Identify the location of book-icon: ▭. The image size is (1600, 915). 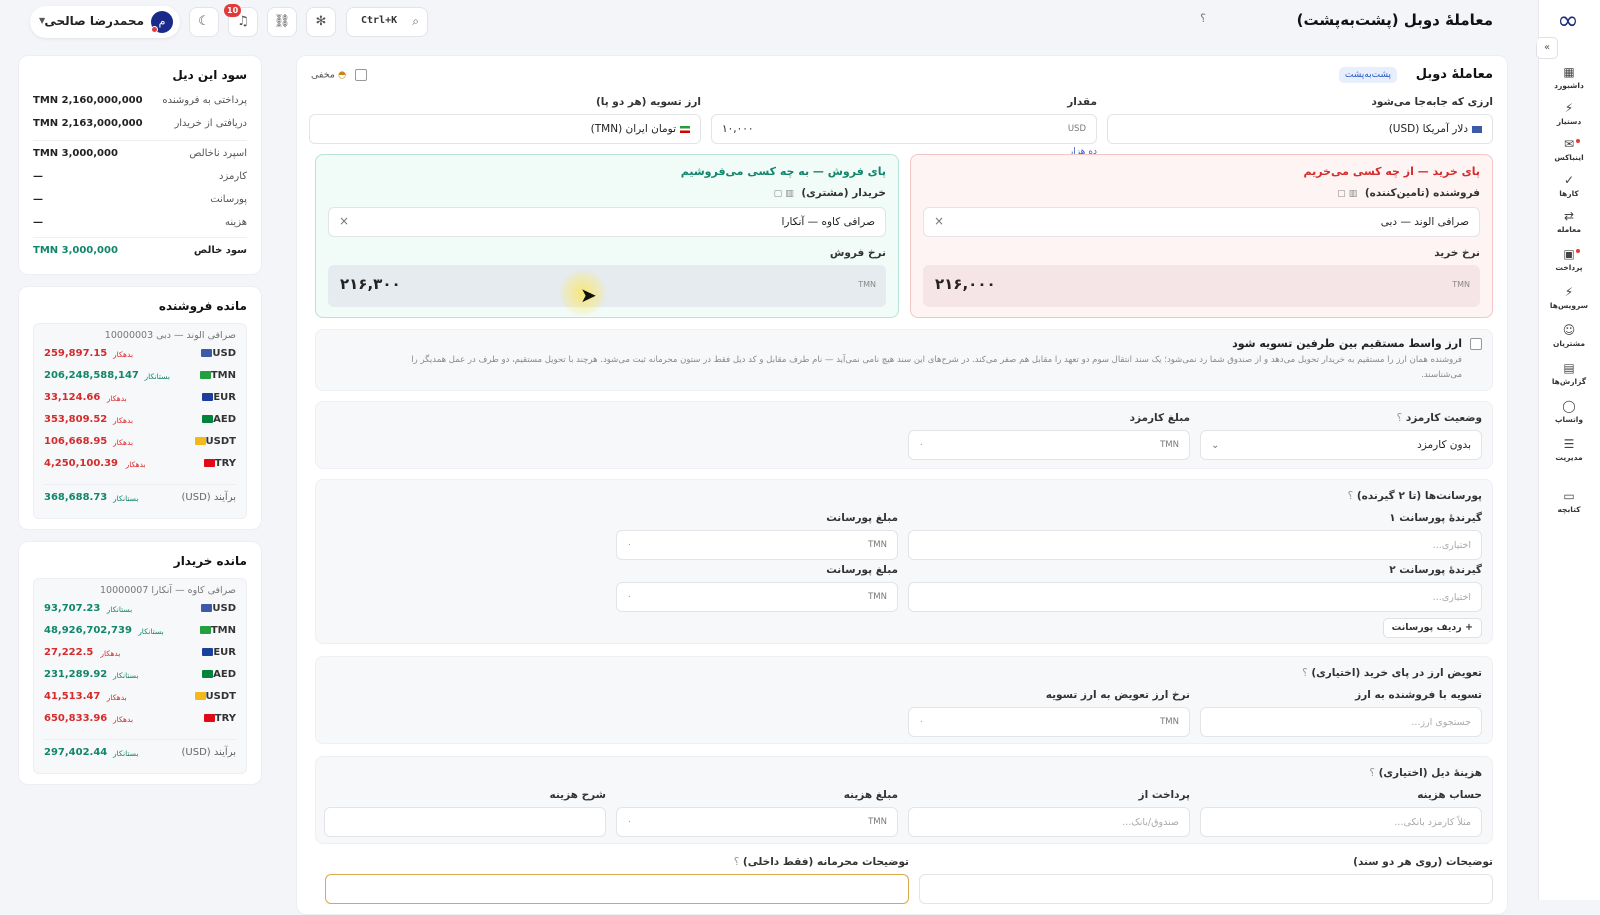
(1569, 496).